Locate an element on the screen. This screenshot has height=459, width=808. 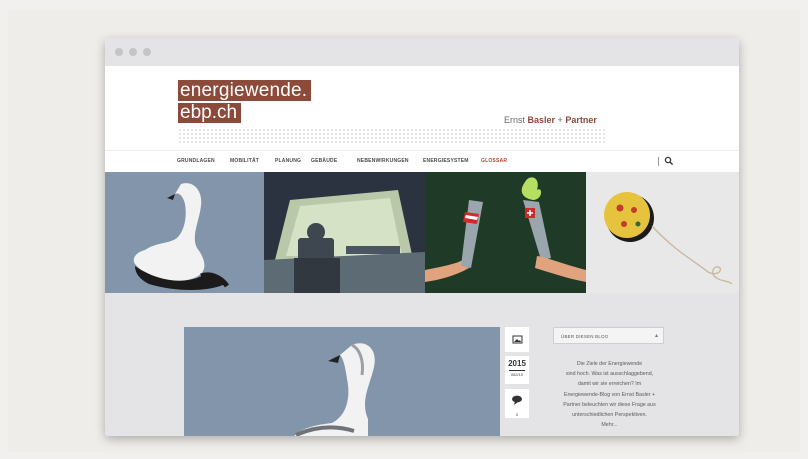
image-format-icon is located at coordinates (517, 339).